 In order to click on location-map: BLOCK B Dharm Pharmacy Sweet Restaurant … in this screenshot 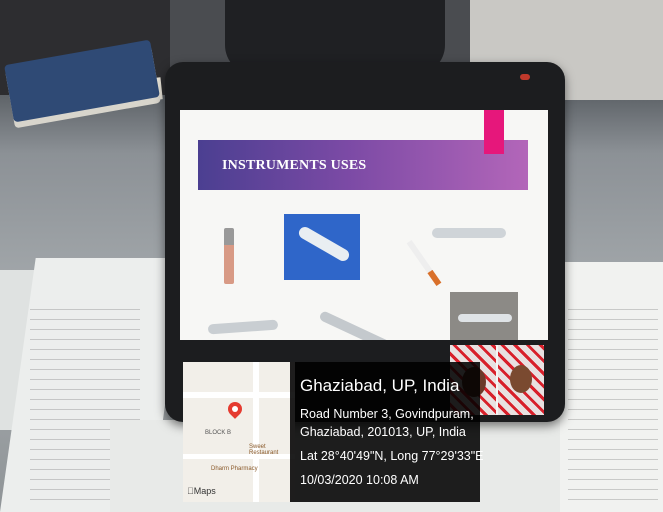, I will do `click(239, 432)`.